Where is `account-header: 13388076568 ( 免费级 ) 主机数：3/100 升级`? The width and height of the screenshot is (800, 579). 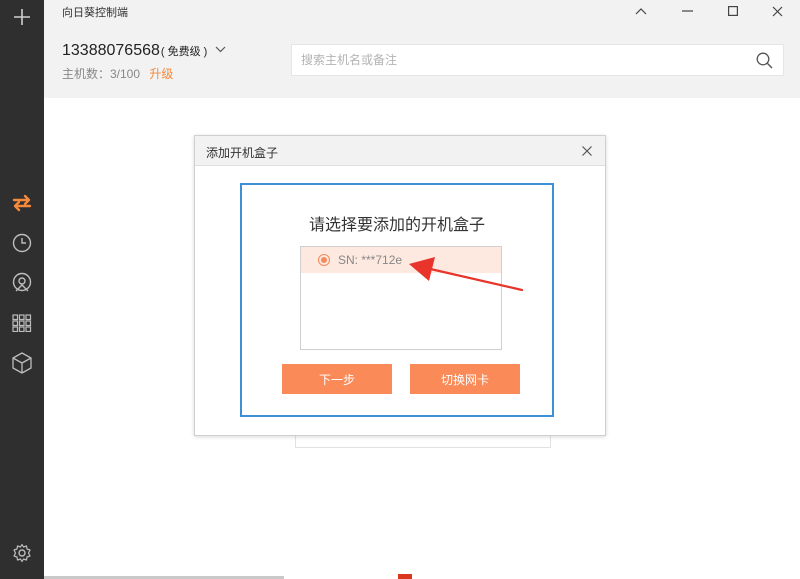
account-header: 13388076568 ( 免费级 ) 主机数：3/100 升级 is located at coordinates (422, 60).